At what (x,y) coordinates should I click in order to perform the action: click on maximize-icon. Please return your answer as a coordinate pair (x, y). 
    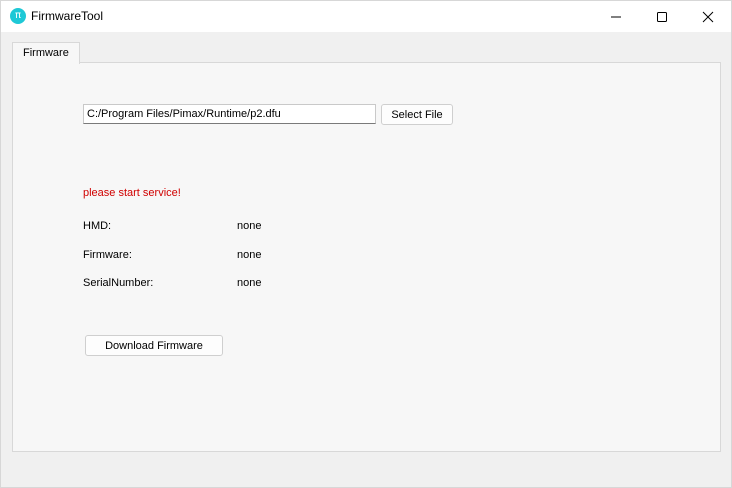
    Looking at the image, I should click on (662, 17).